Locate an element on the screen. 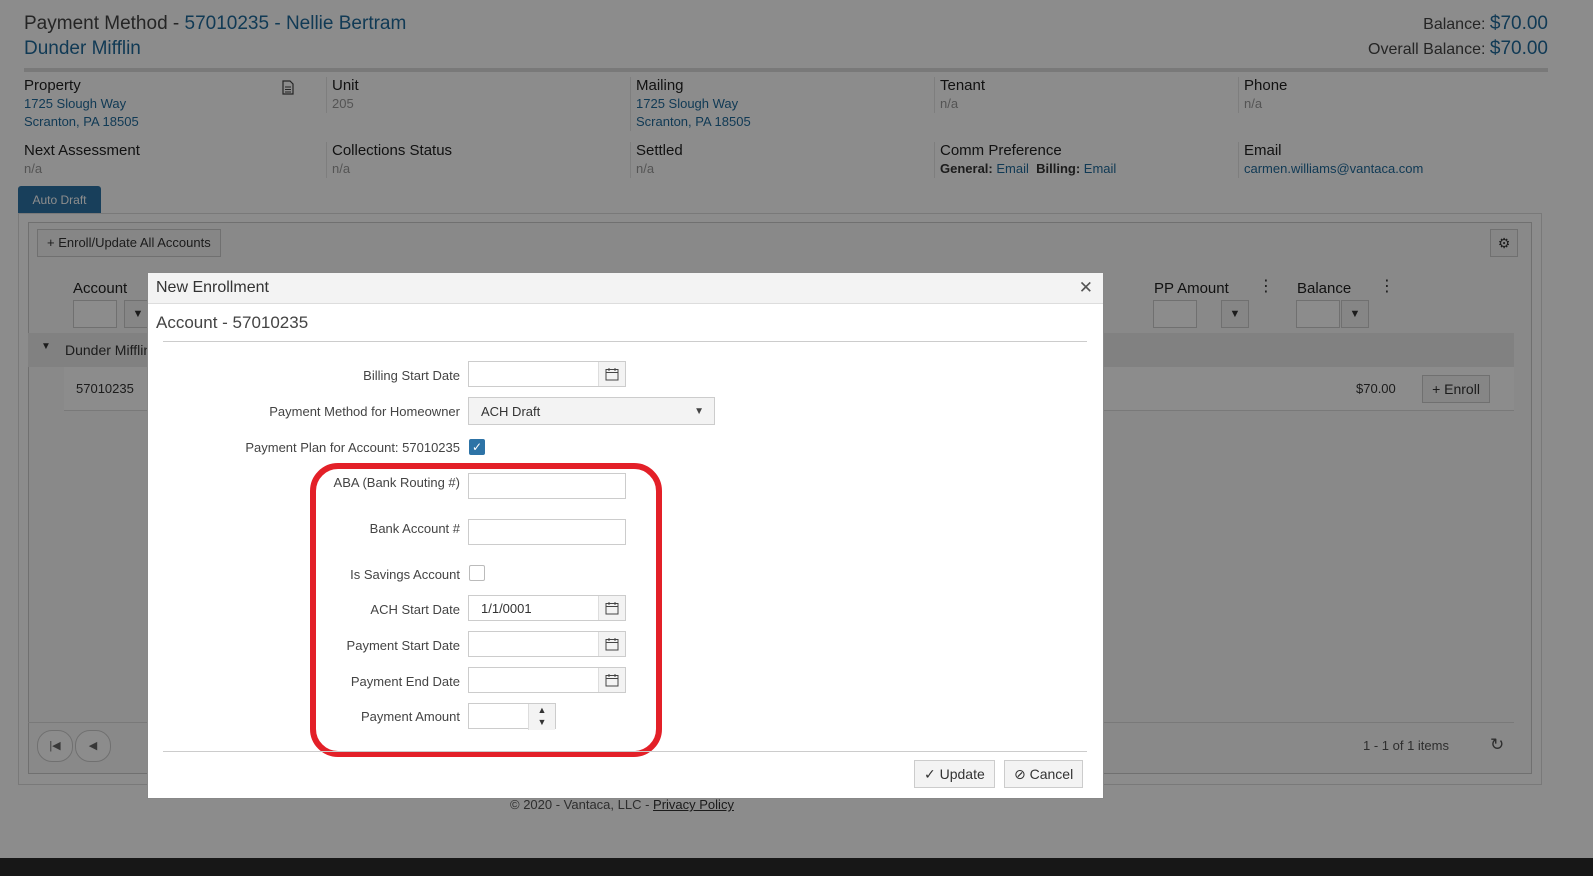 The width and height of the screenshot is (1593, 876). chevron-down-icon: ▼ is located at coordinates (699, 411).